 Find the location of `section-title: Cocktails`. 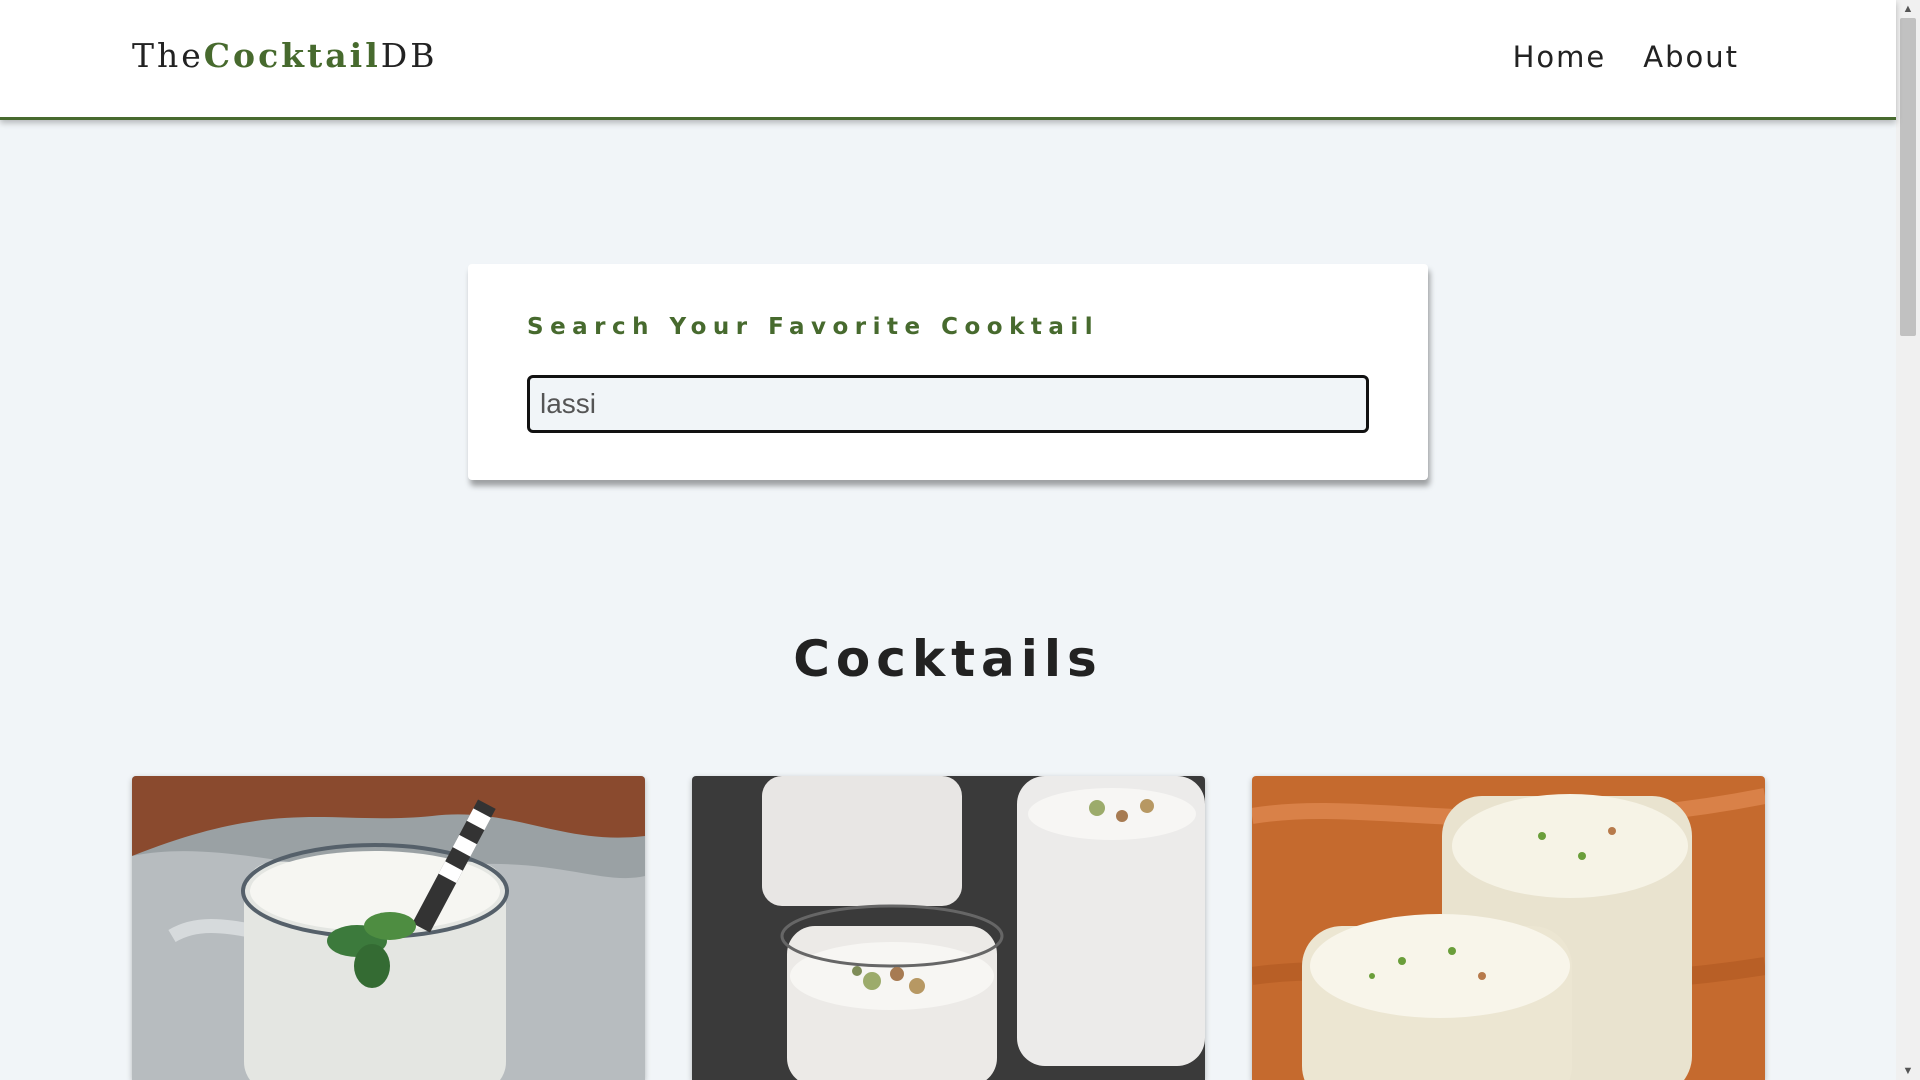

section-title: Cocktails is located at coordinates (948, 659).